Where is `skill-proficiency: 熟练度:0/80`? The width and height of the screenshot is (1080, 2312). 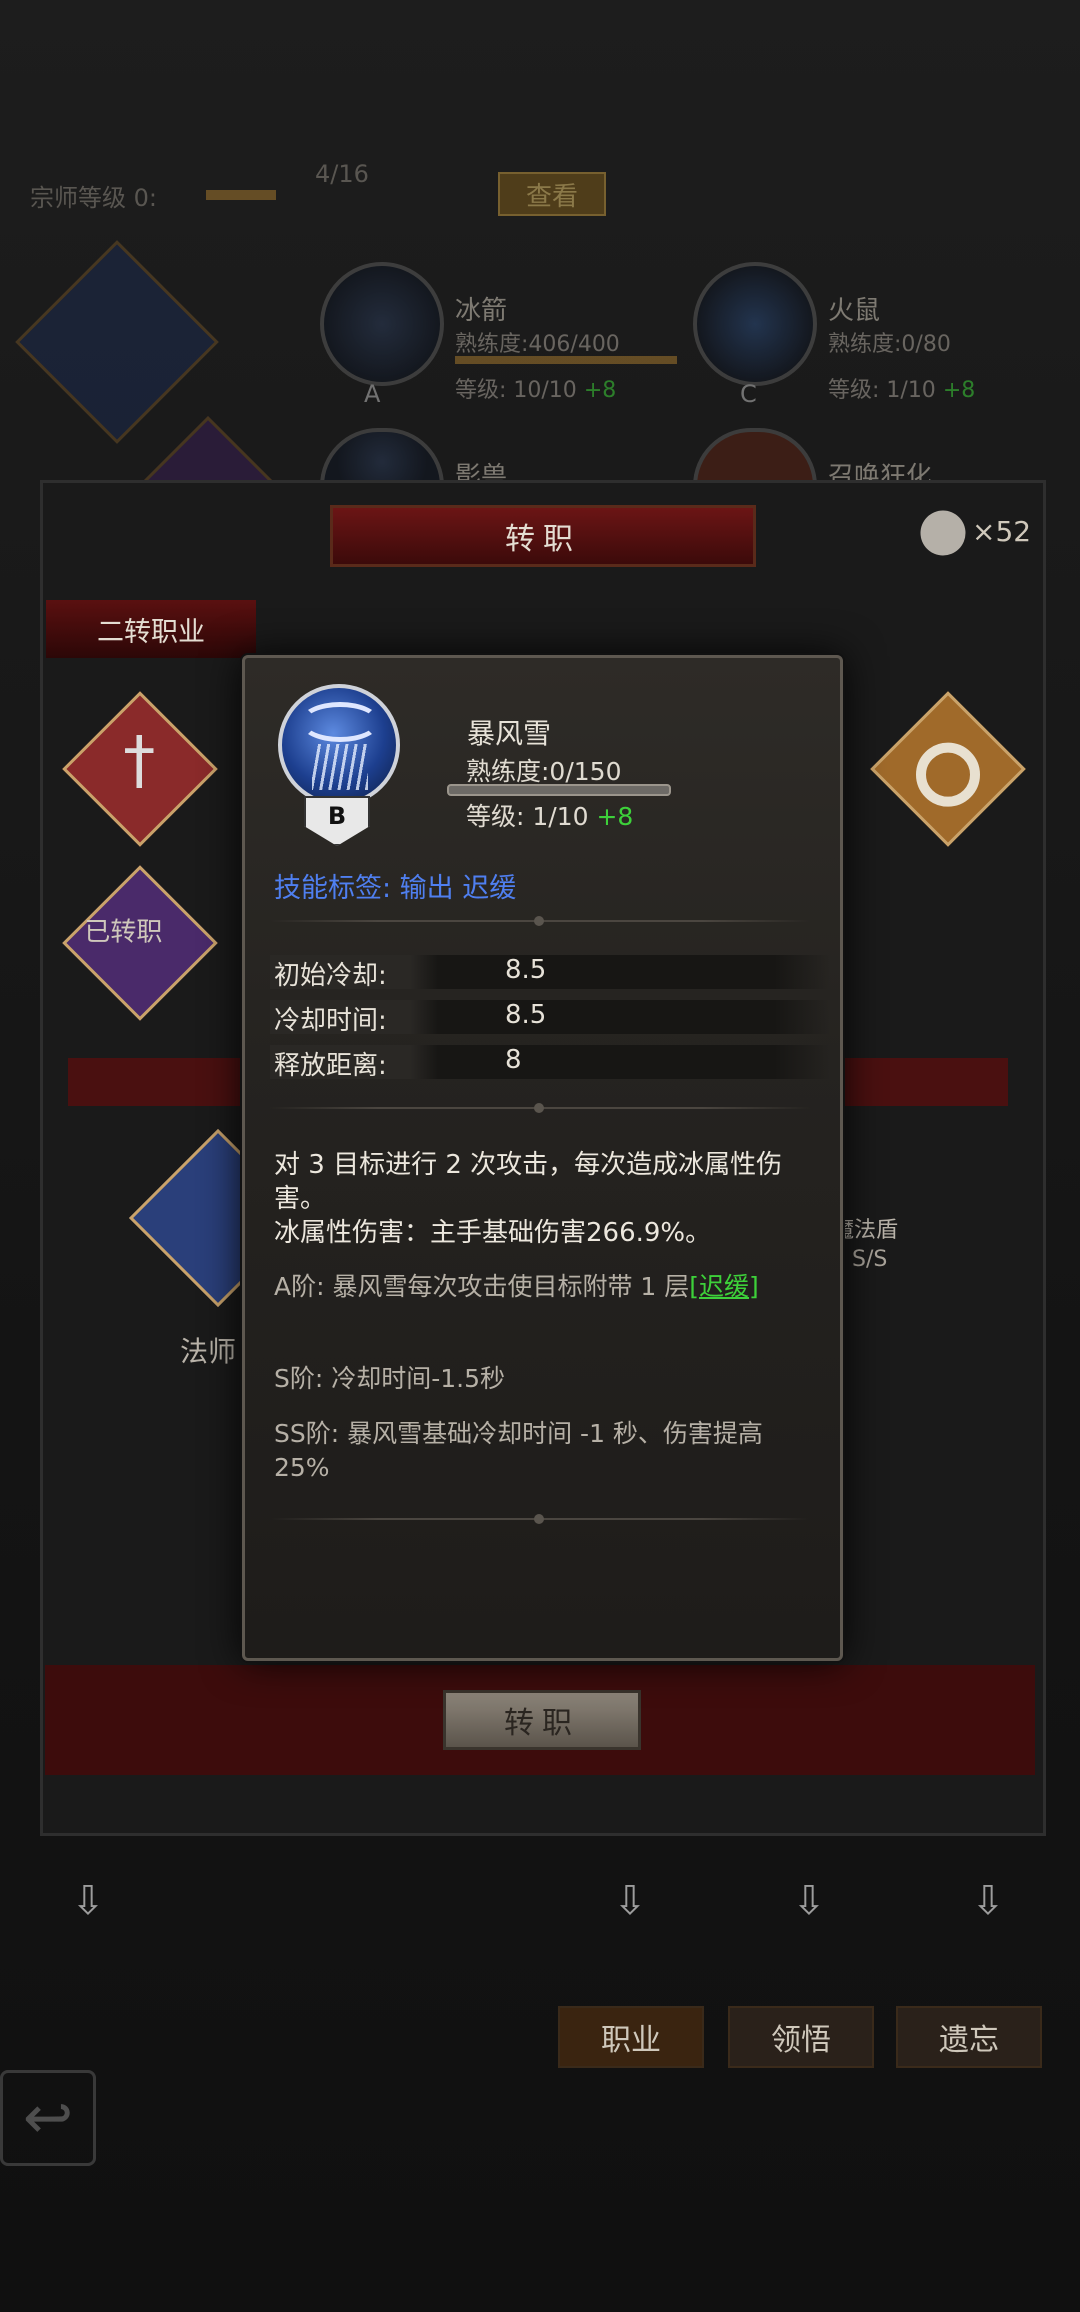 skill-proficiency: 熟练度:0/80 is located at coordinates (889, 344).